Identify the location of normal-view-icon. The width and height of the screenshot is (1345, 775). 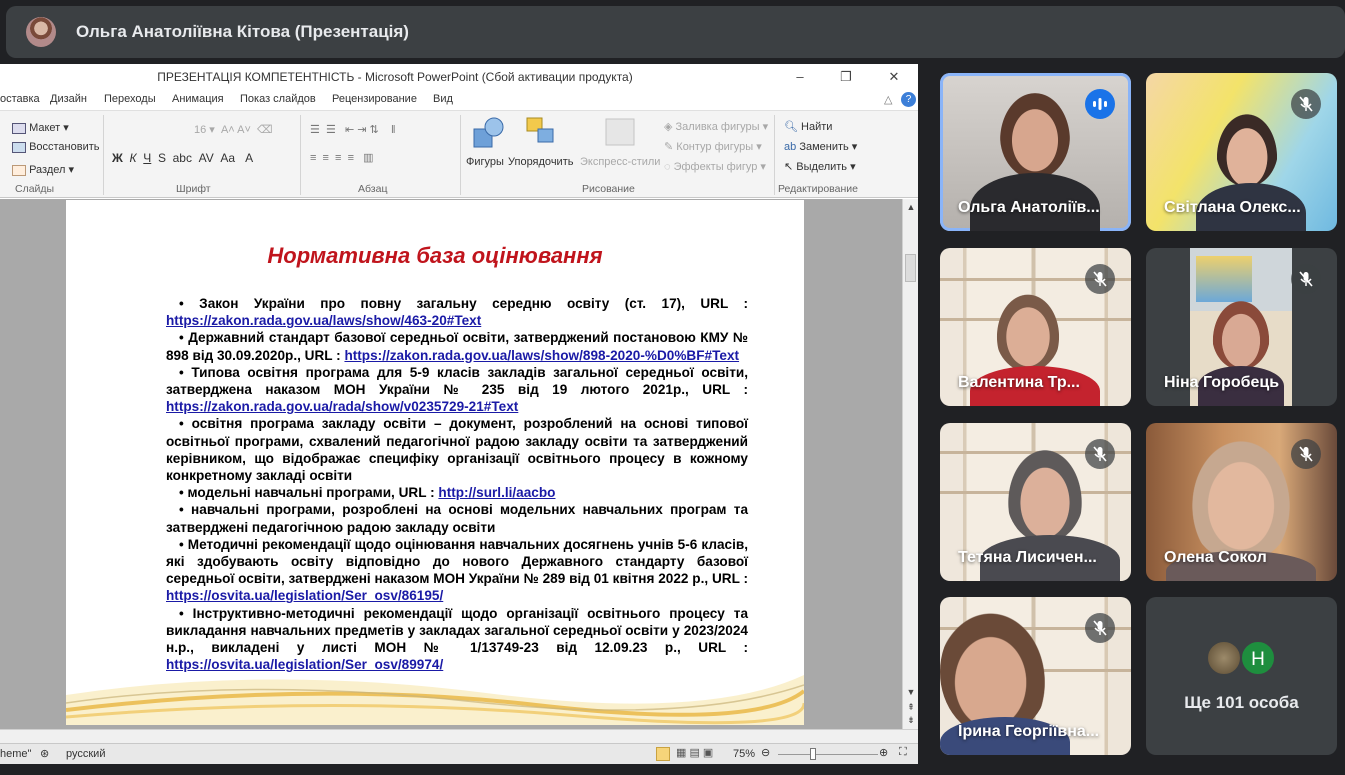
(663, 754).